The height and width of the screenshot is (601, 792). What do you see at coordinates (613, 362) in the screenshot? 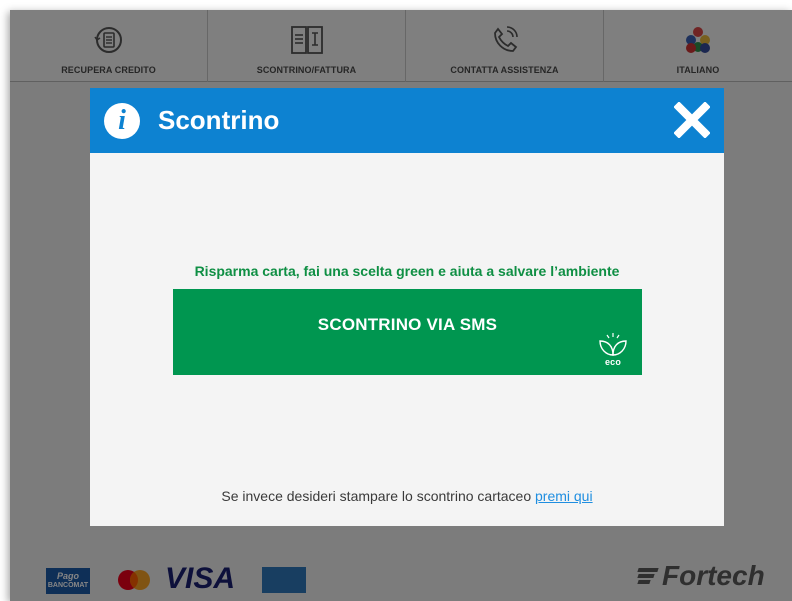
I see `eco-label: eco` at bounding box center [613, 362].